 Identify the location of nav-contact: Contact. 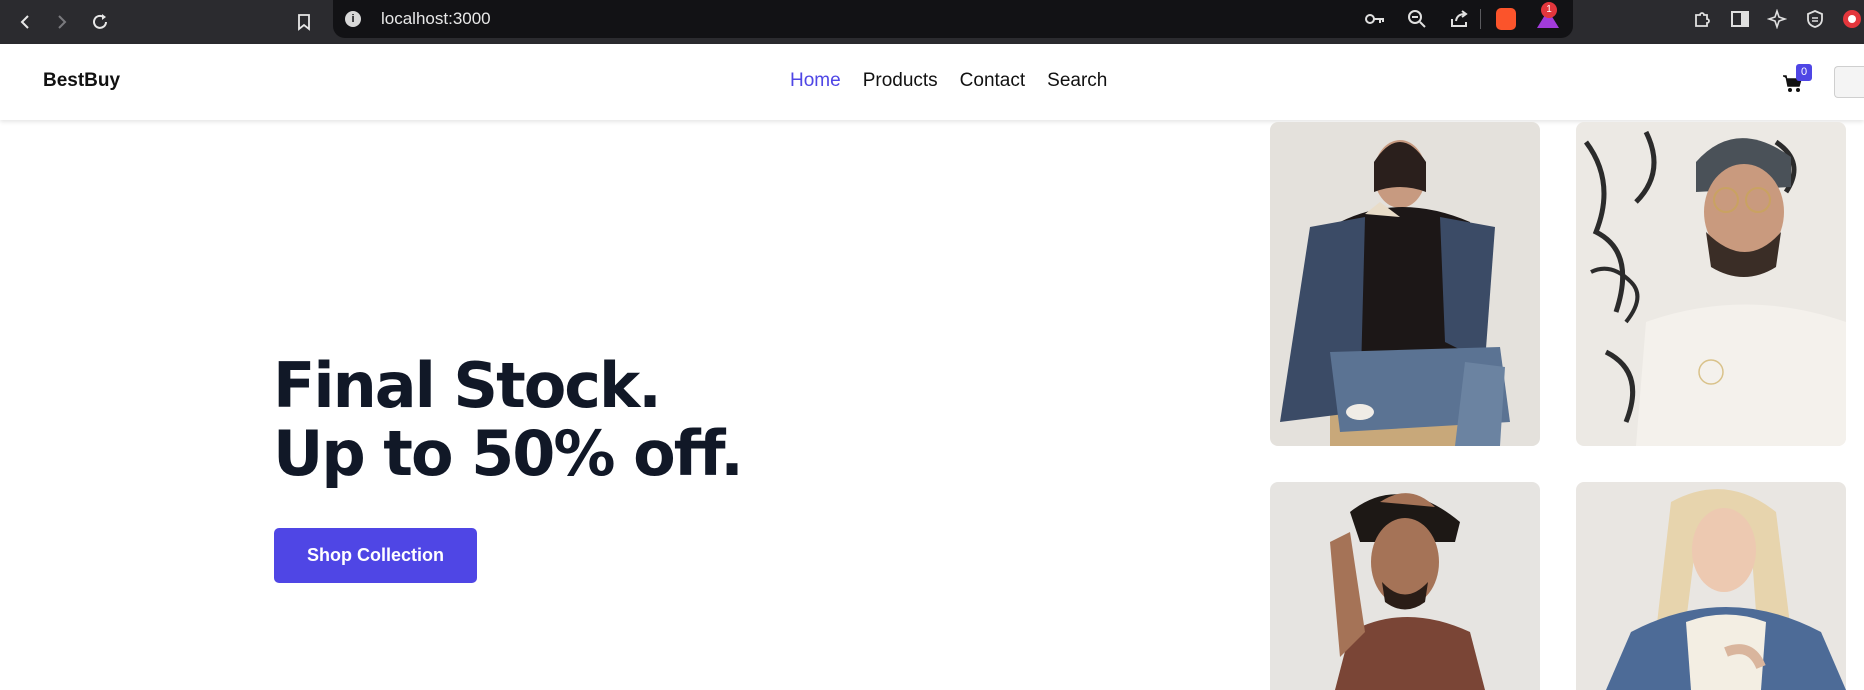
(992, 81).